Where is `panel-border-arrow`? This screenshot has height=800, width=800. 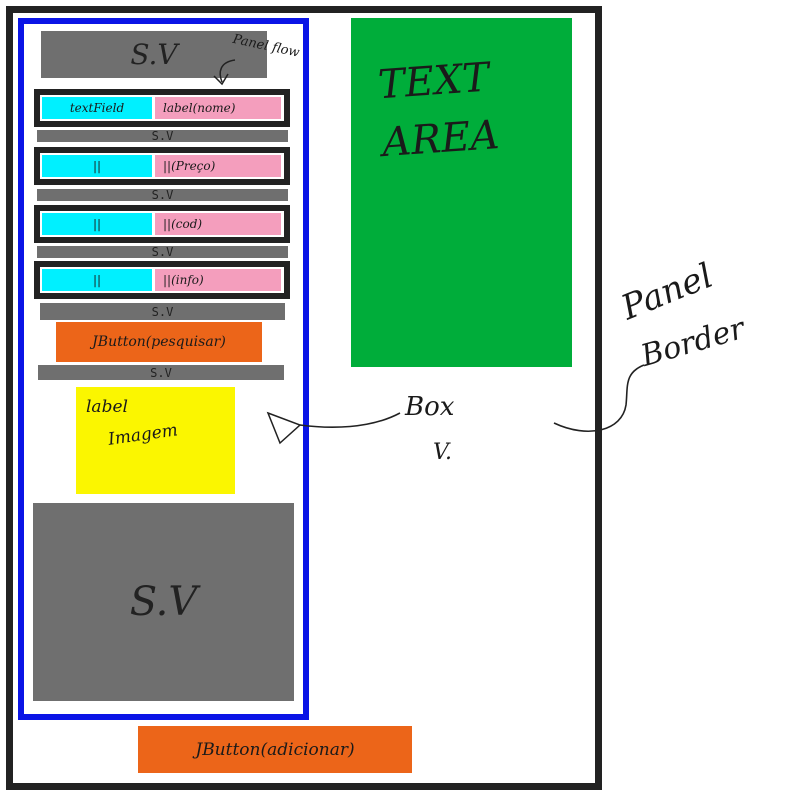
panel-border-arrow is located at coordinates (599, 398).